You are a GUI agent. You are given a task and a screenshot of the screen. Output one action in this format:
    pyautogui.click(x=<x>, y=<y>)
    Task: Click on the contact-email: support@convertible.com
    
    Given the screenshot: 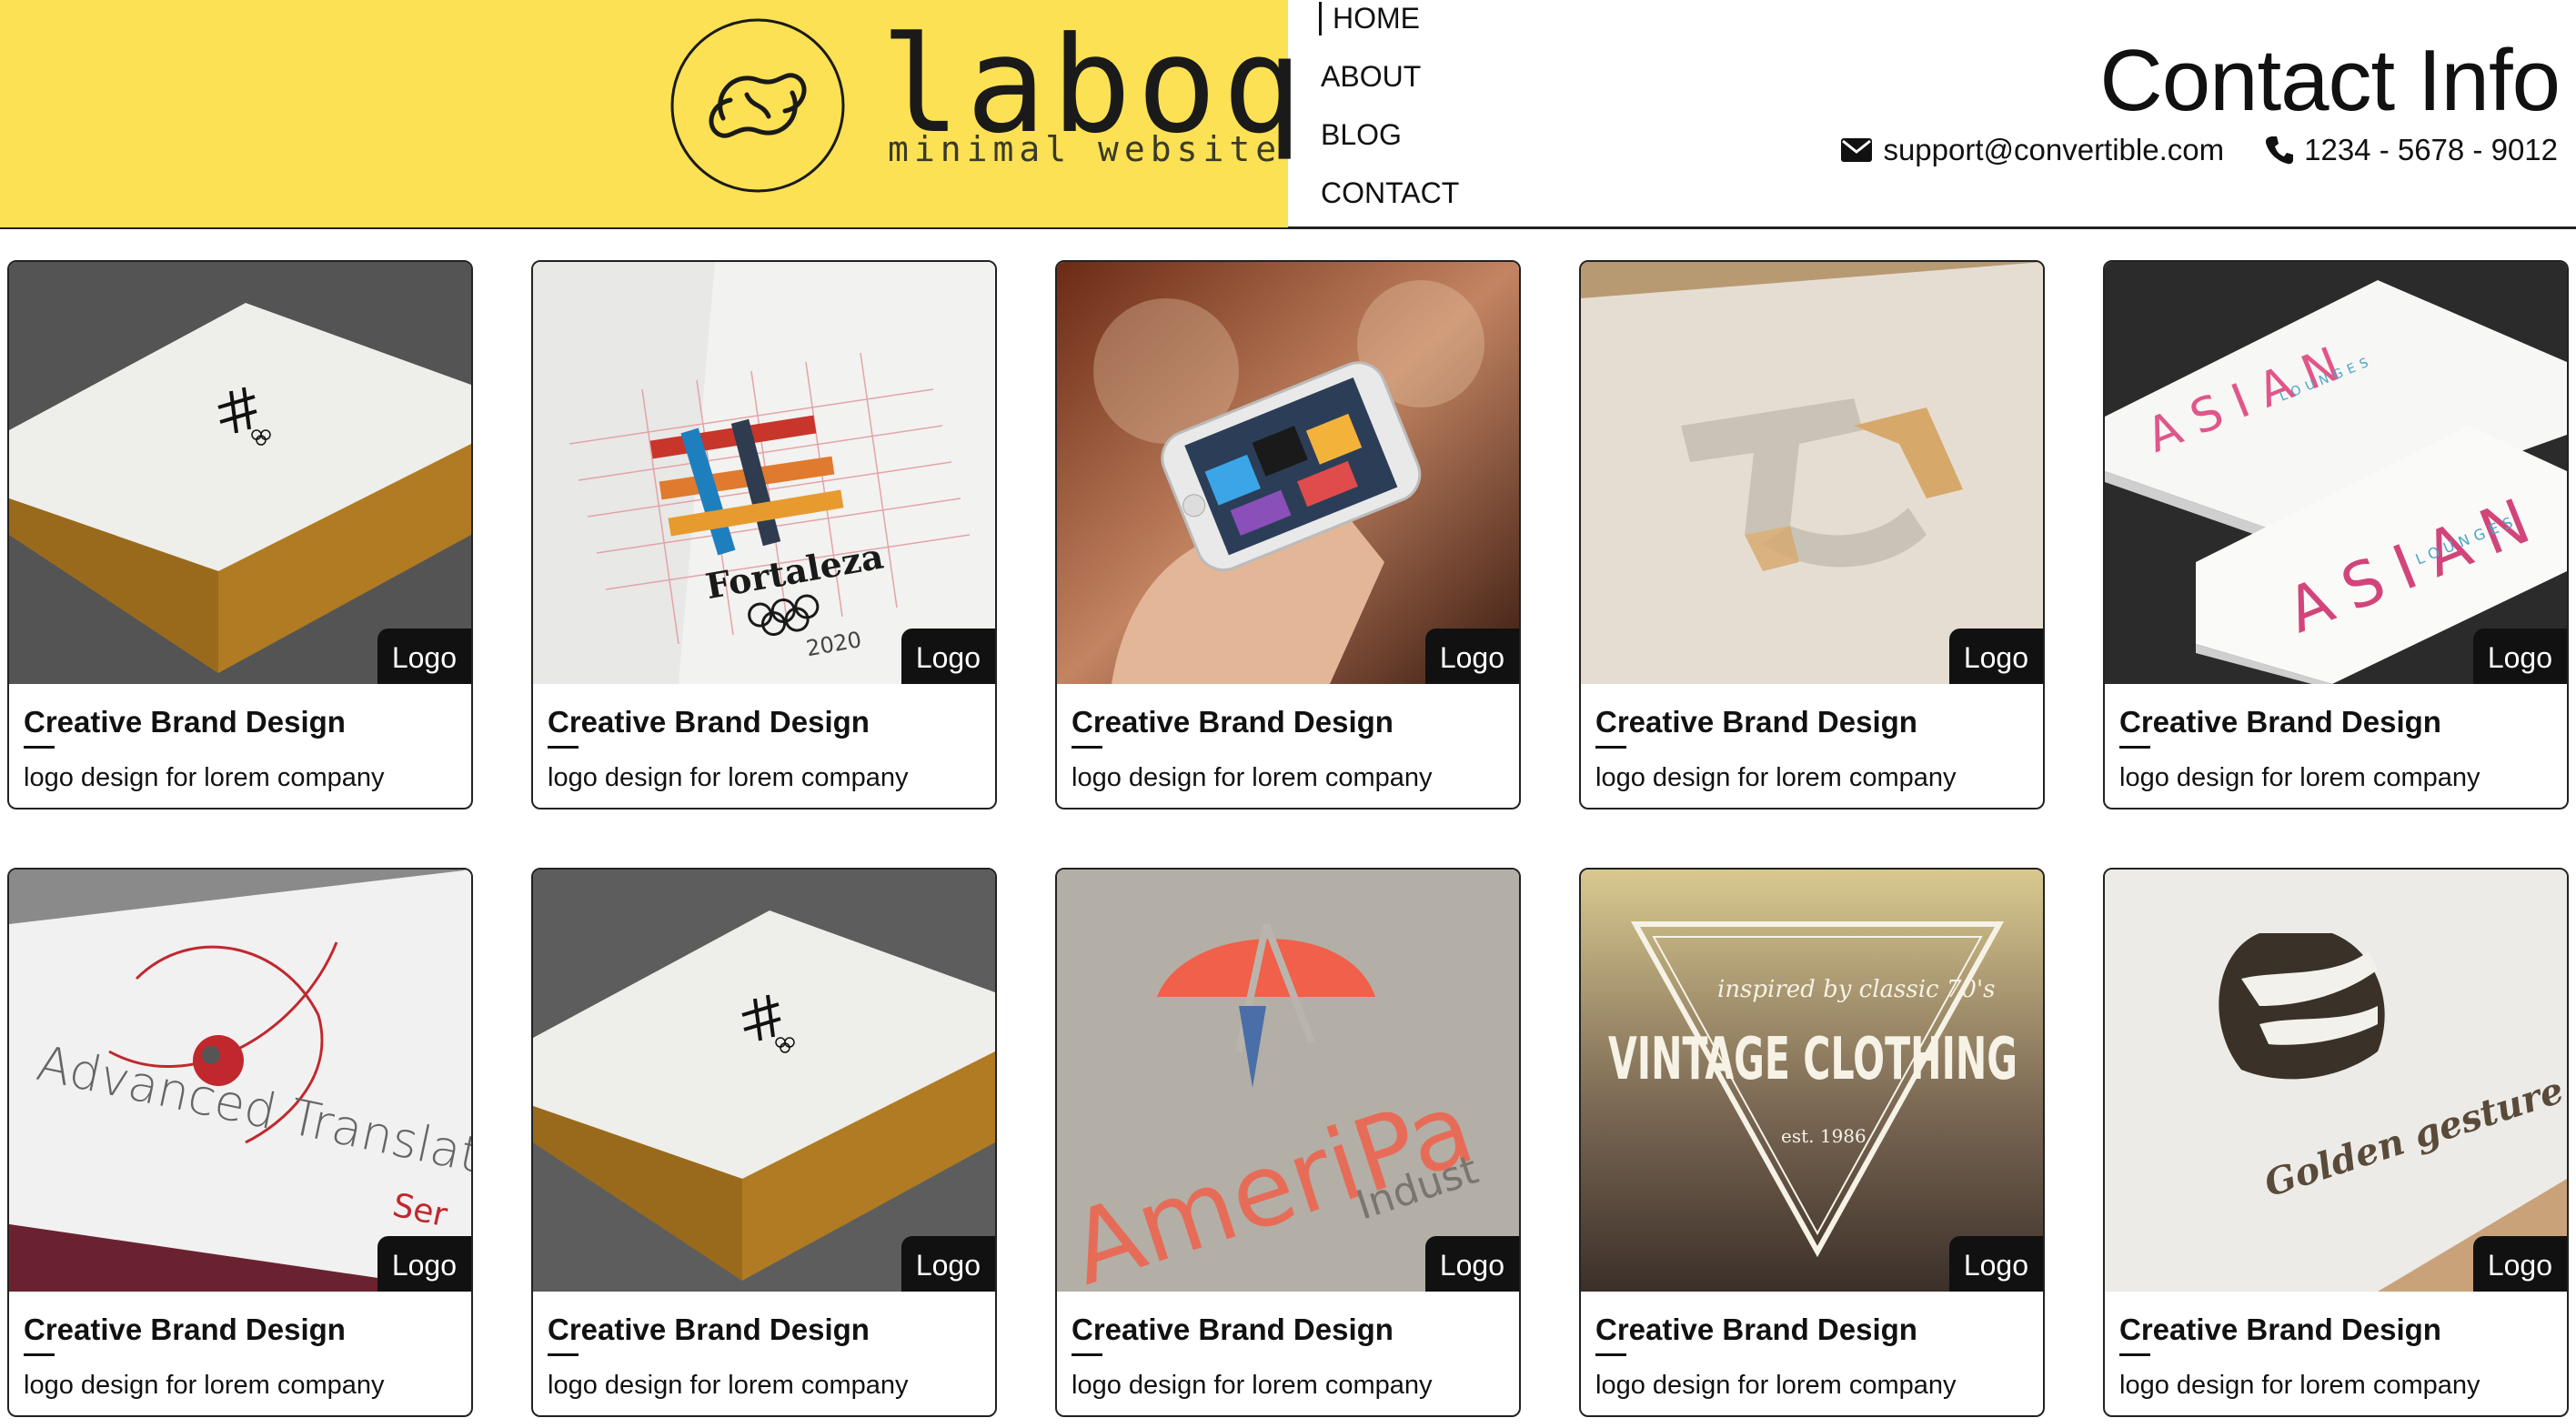 What is the action you would take?
    pyautogui.click(x=2053, y=150)
    